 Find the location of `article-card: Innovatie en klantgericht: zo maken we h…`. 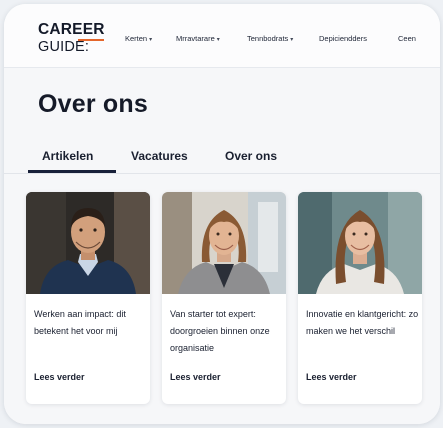

article-card: Innovatie en klantgericht: zo maken we h… is located at coordinates (360, 298).